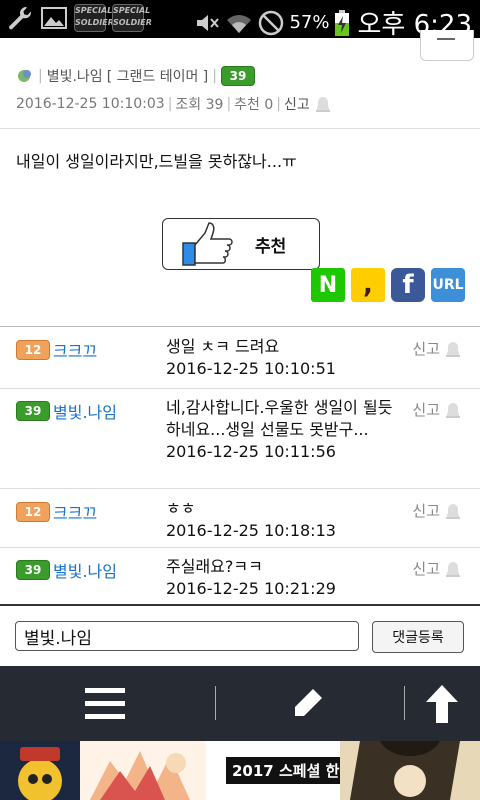 The image size is (480, 800). What do you see at coordinates (447, 45) in the screenshot?
I see `top-menu-button` at bounding box center [447, 45].